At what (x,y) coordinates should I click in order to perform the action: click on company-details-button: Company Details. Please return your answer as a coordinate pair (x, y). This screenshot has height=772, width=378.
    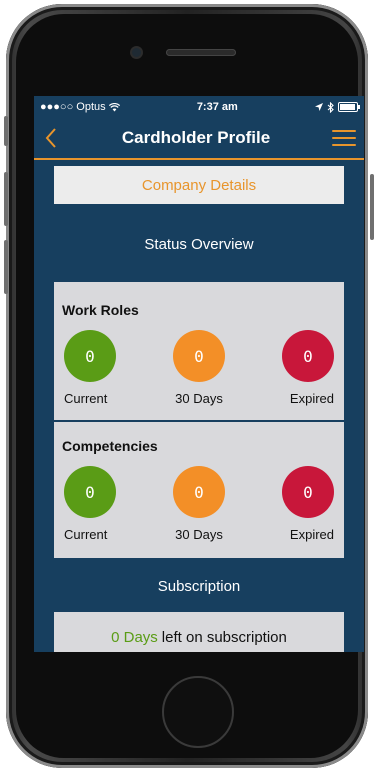
    Looking at the image, I should click on (199, 185).